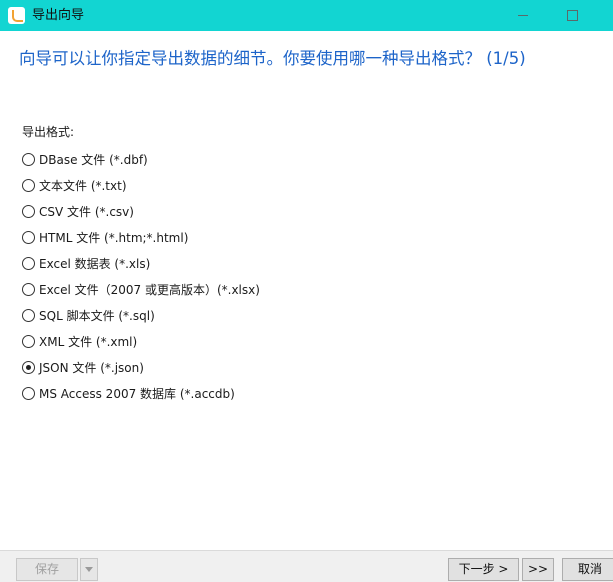  Describe the element at coordinates (88, 341) in the screenshot. I see `format-option-label: XML 文件 (*.xml)` at that location.